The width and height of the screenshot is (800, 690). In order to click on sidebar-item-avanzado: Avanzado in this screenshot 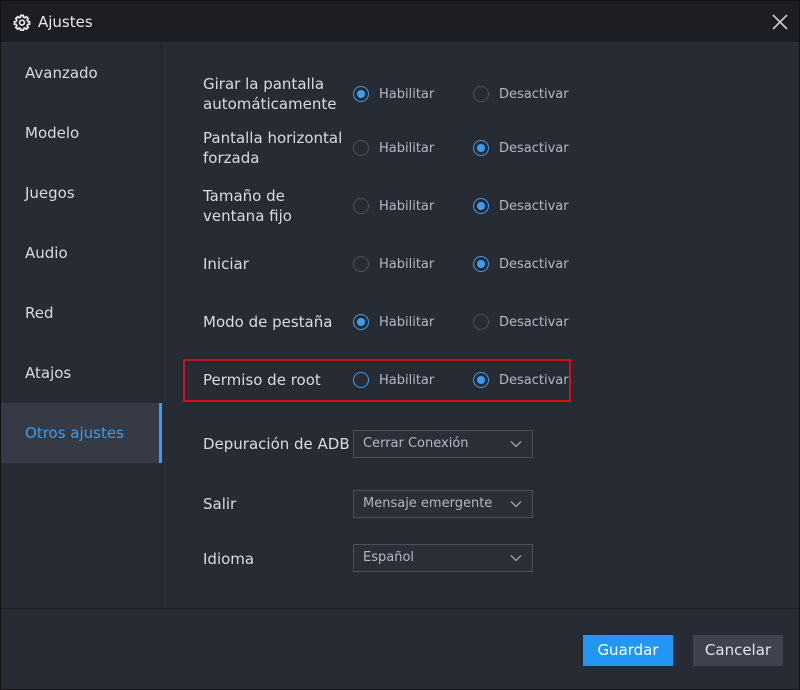, I will do `click(81, 73)`.